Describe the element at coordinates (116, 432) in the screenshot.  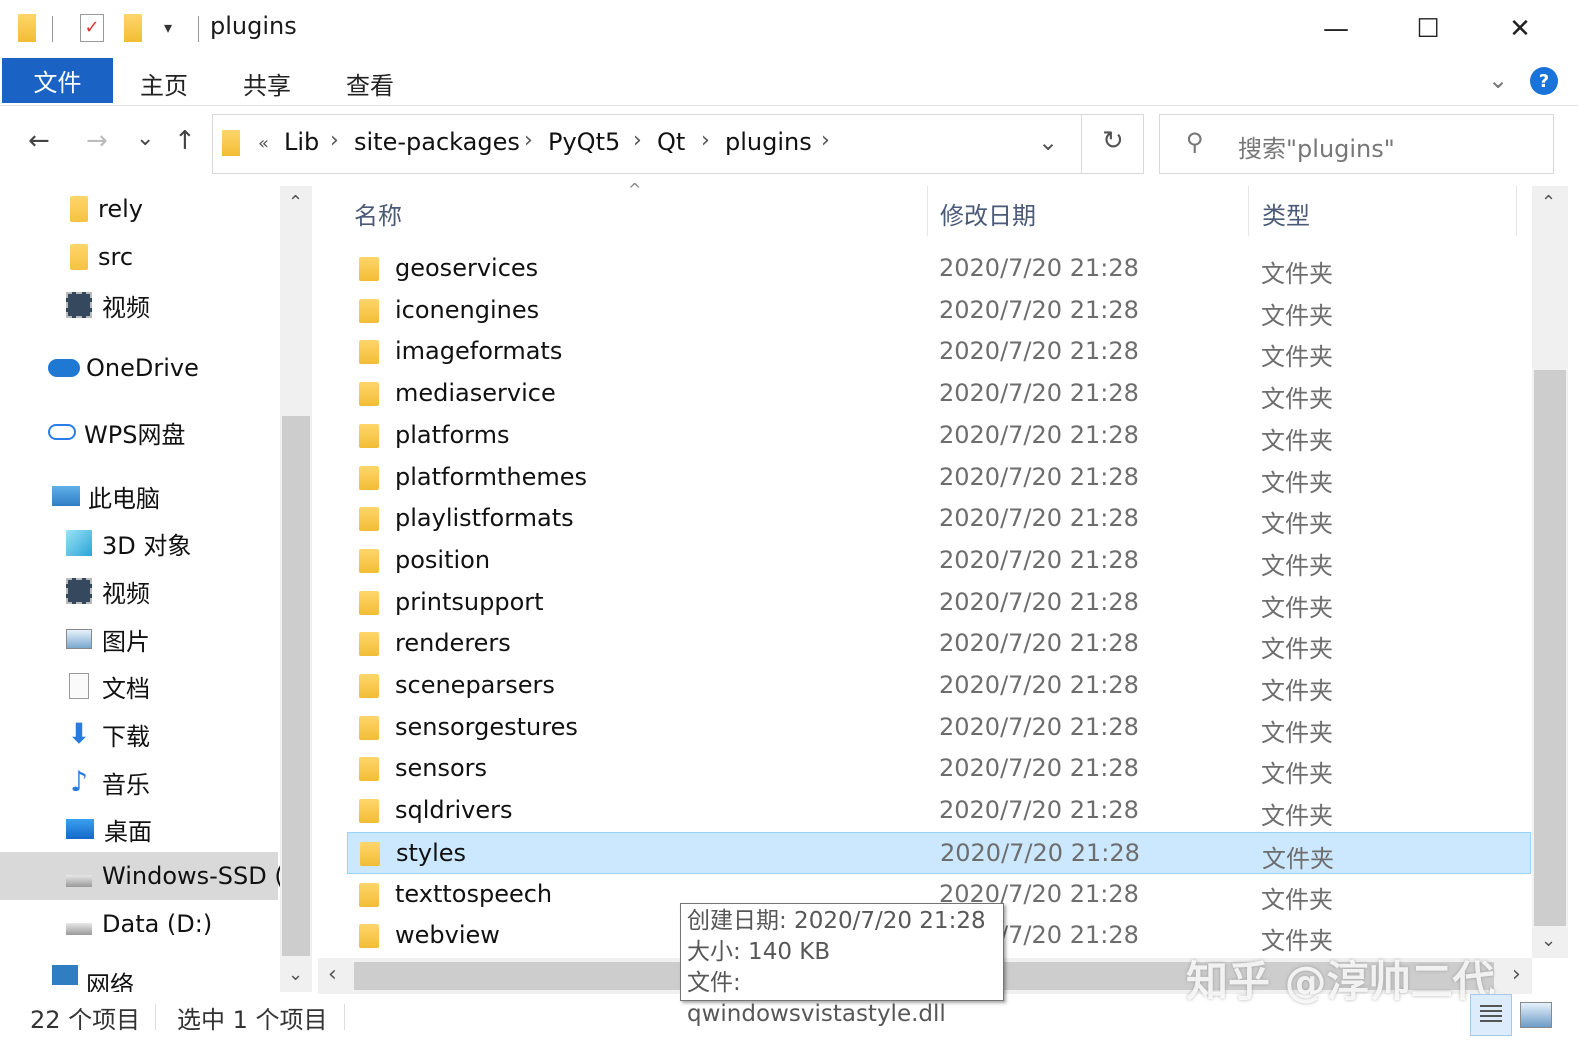
I see `sidebar-item-wps: WPS网盘` at that location.